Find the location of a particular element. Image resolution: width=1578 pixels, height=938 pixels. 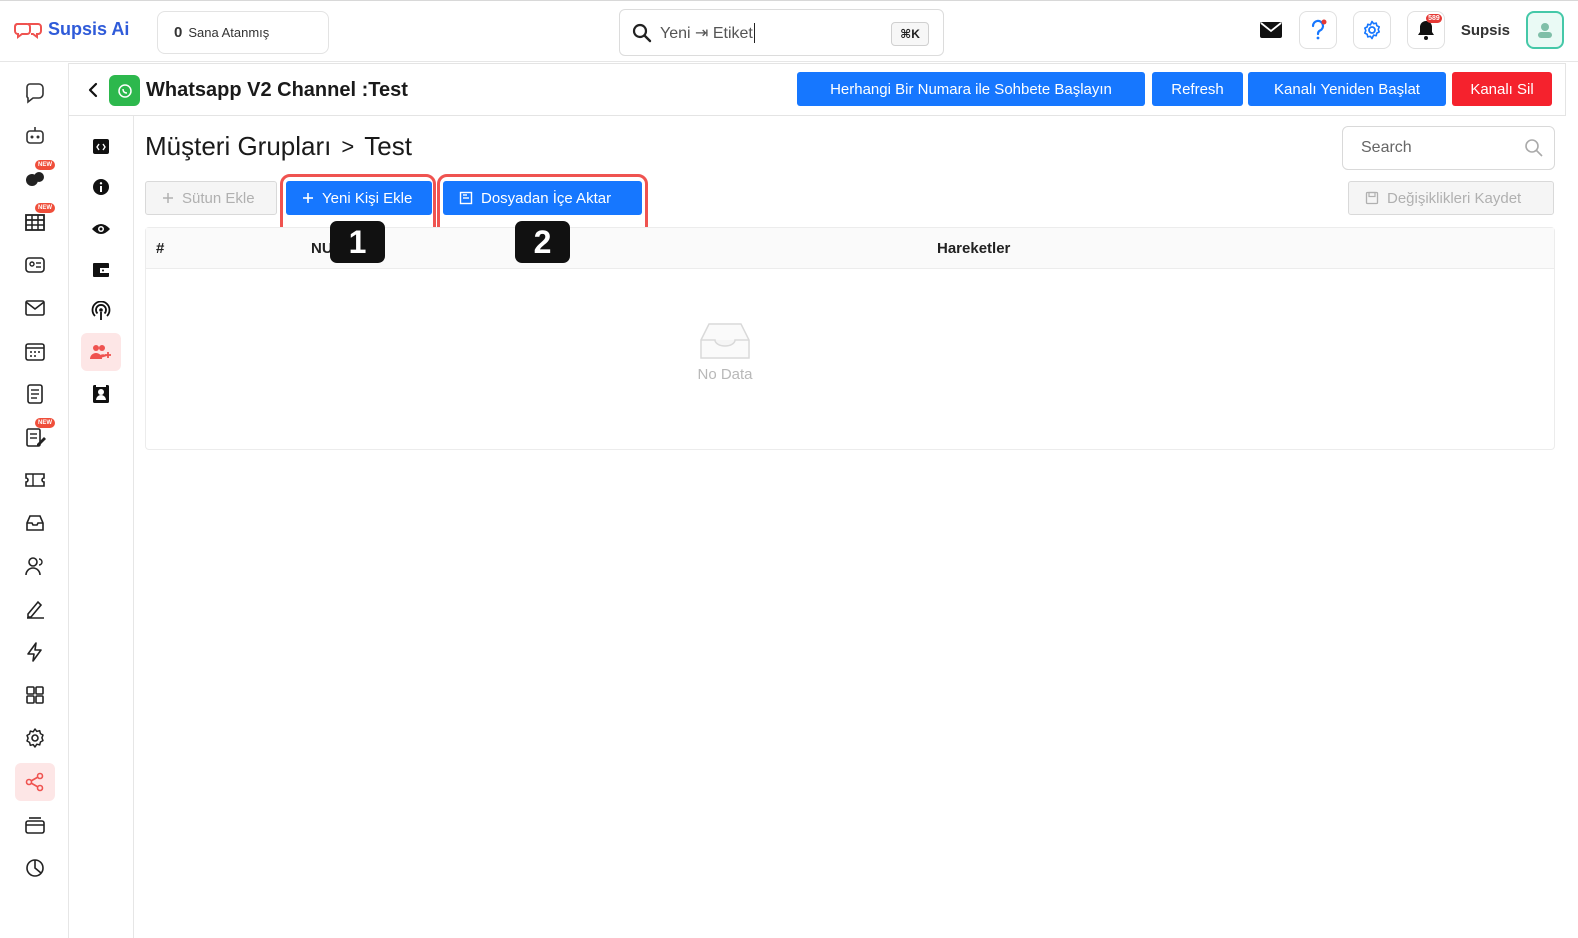

channel-tab-contacts is located at coordinates (101, 394).